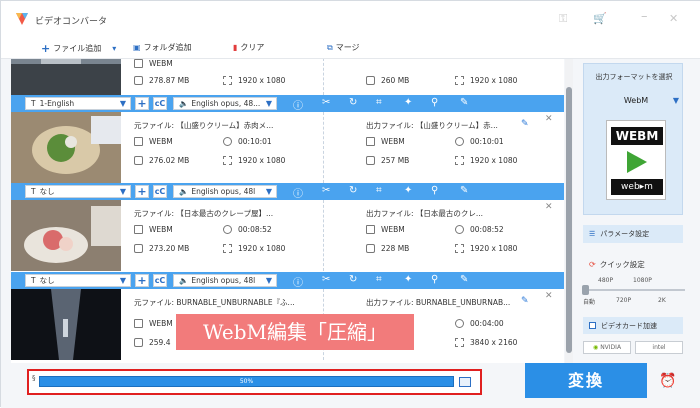 The height and width of the screenshot is (408, 700). Describe the element at coordinates (633, 347) in the screenshot. I see `gpu-logos: ◉ NVIDIA intel` at that location.